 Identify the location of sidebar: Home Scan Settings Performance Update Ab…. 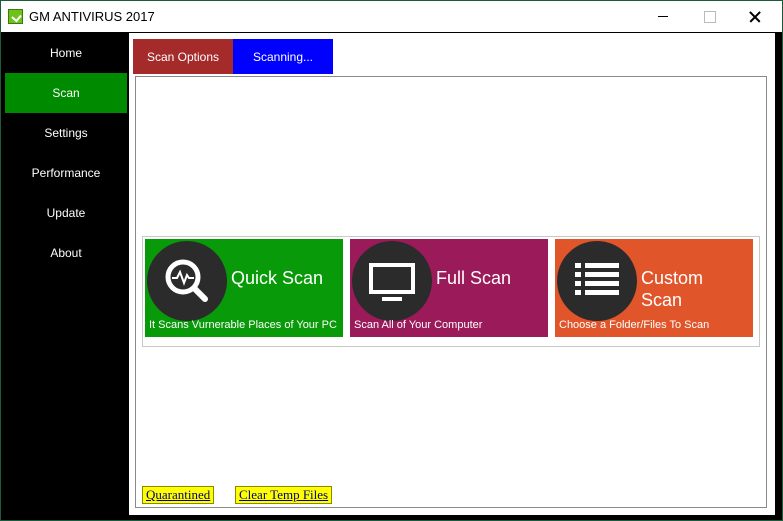
(66, 274).